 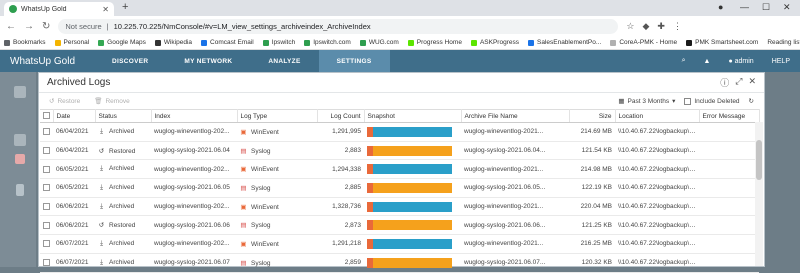 I want to click on minimize-icon: —, so click(x=744, y=7).